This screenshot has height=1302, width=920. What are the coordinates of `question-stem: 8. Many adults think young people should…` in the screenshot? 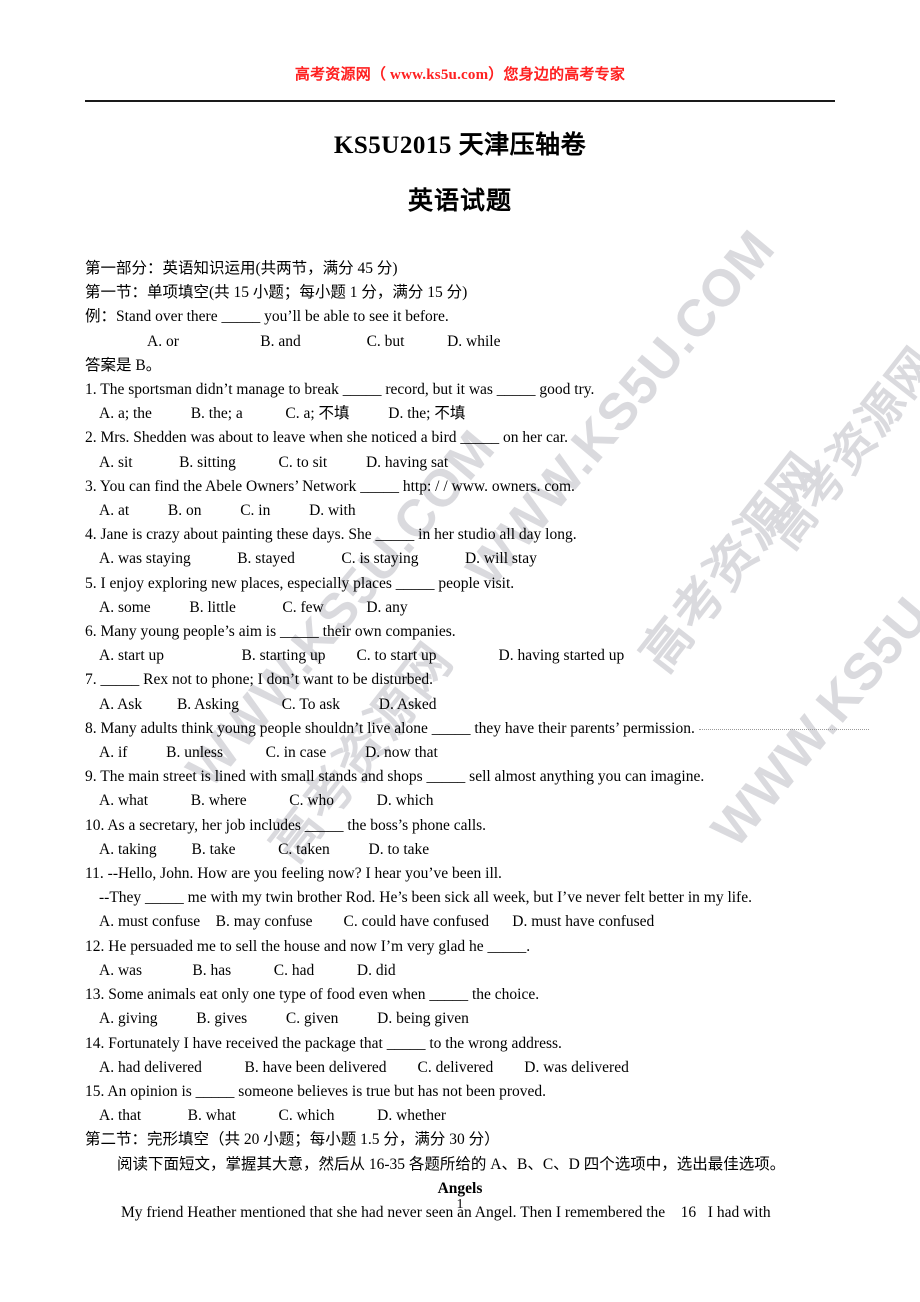 It's located at (390, 728).